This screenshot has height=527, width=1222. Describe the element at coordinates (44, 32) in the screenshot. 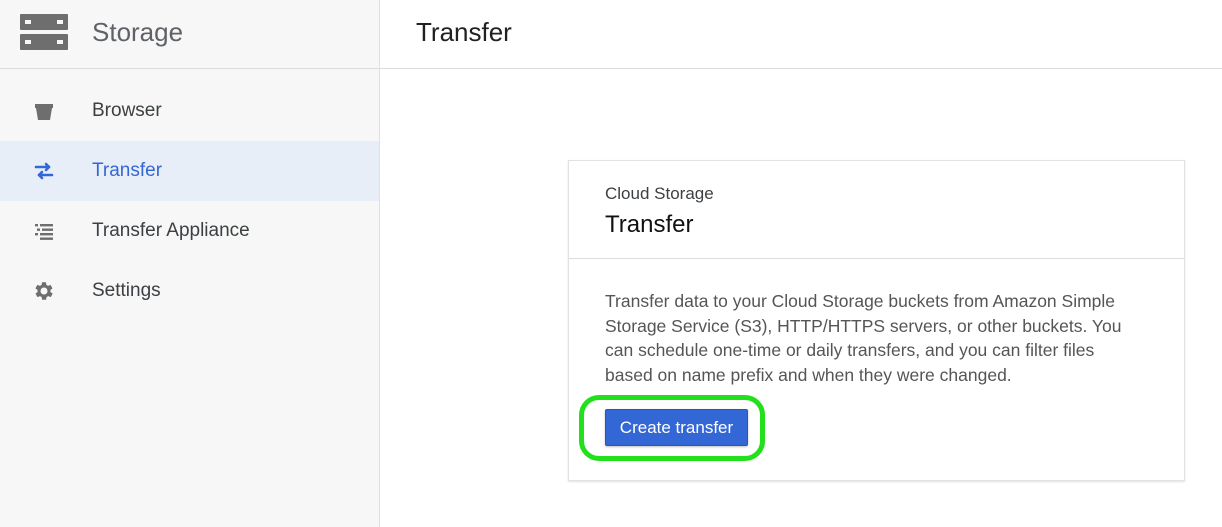

I see `storage-icon` at that location.